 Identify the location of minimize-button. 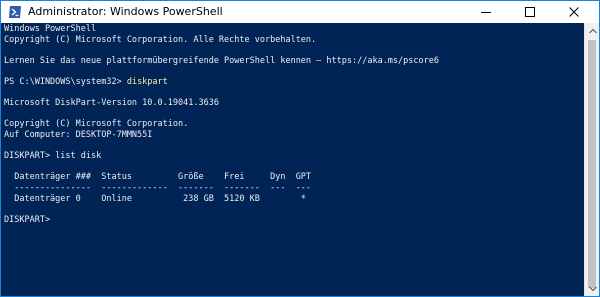
(486, 12).